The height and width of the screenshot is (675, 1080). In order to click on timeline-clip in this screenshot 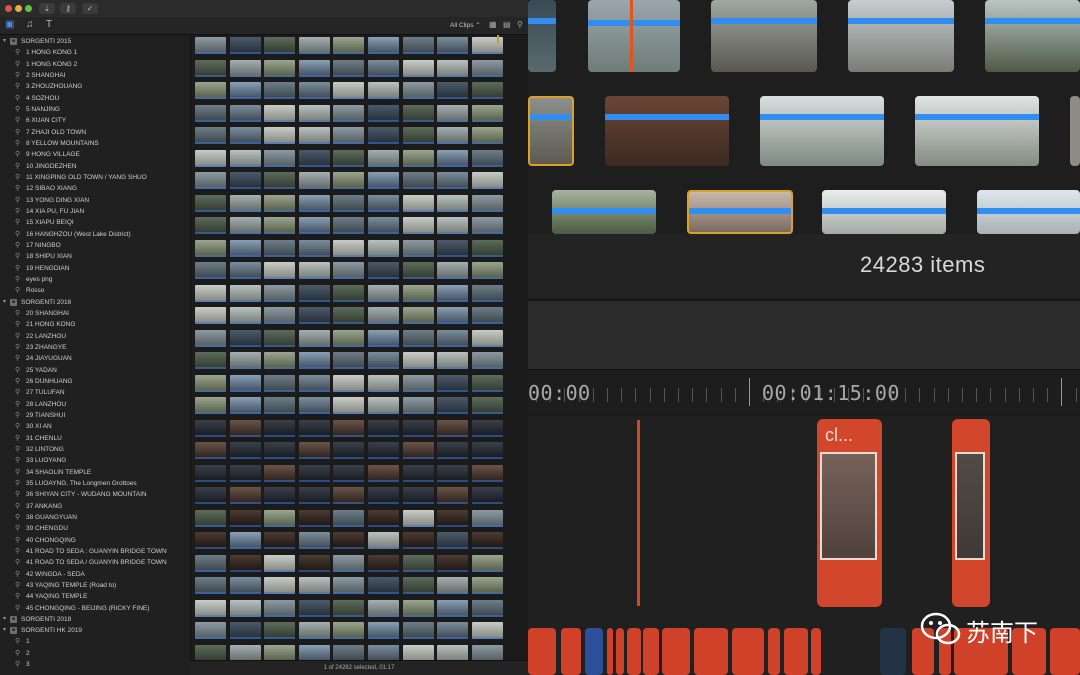, I will do `click(971, 513)`.